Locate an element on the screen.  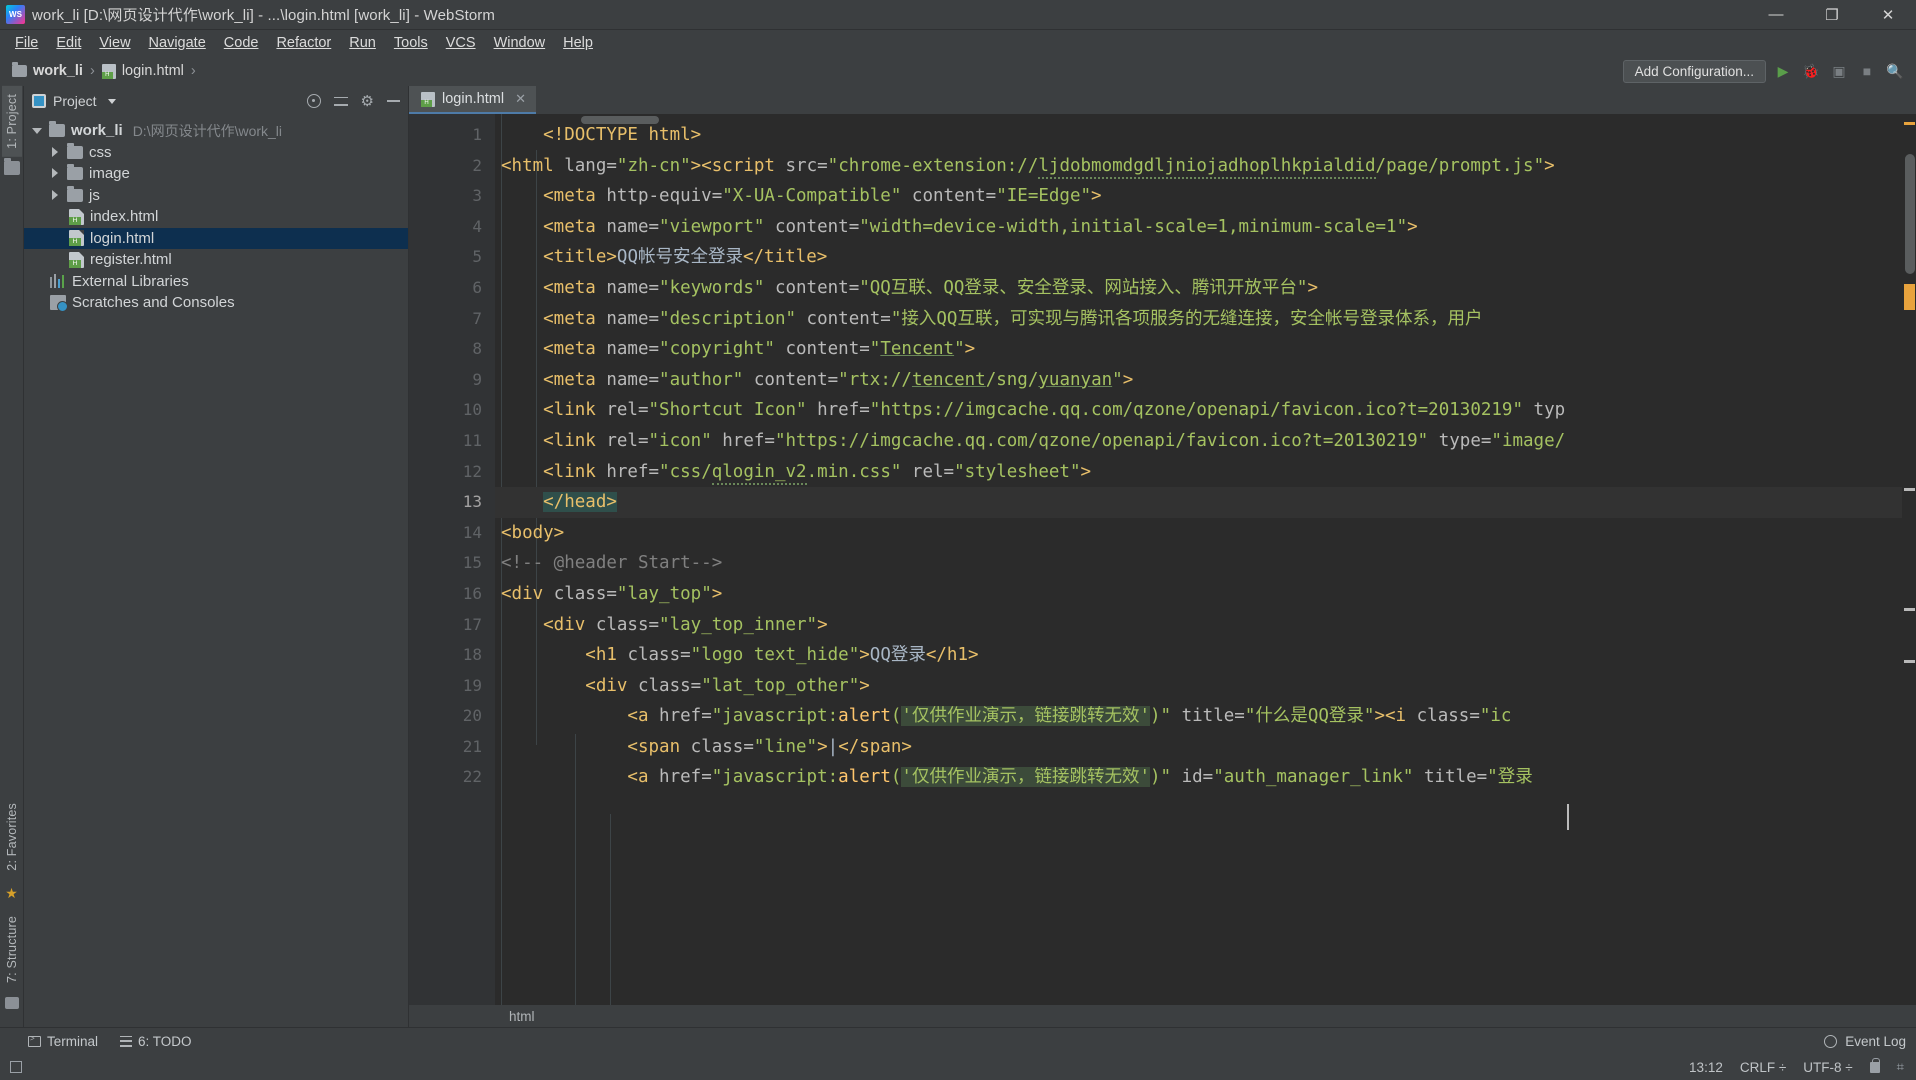
breadcrumb-project-label: work_li is located at coordinates (58, 71).